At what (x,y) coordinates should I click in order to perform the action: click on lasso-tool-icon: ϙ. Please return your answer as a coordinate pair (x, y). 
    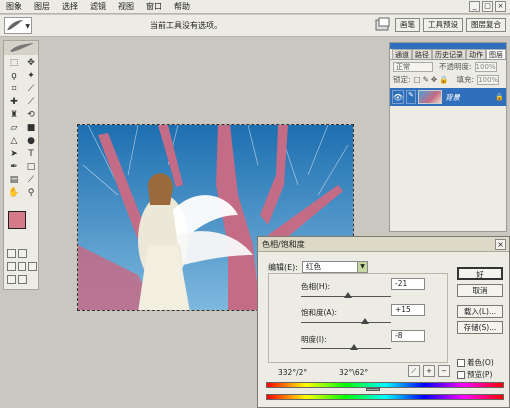
    Looking at the image, I should click on (14, 76).